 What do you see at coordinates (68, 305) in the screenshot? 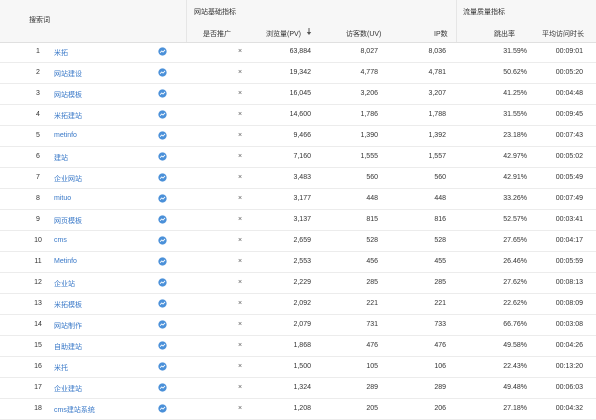
I see `keyword-link: 米拓模板` at bounding box center [68, 305].